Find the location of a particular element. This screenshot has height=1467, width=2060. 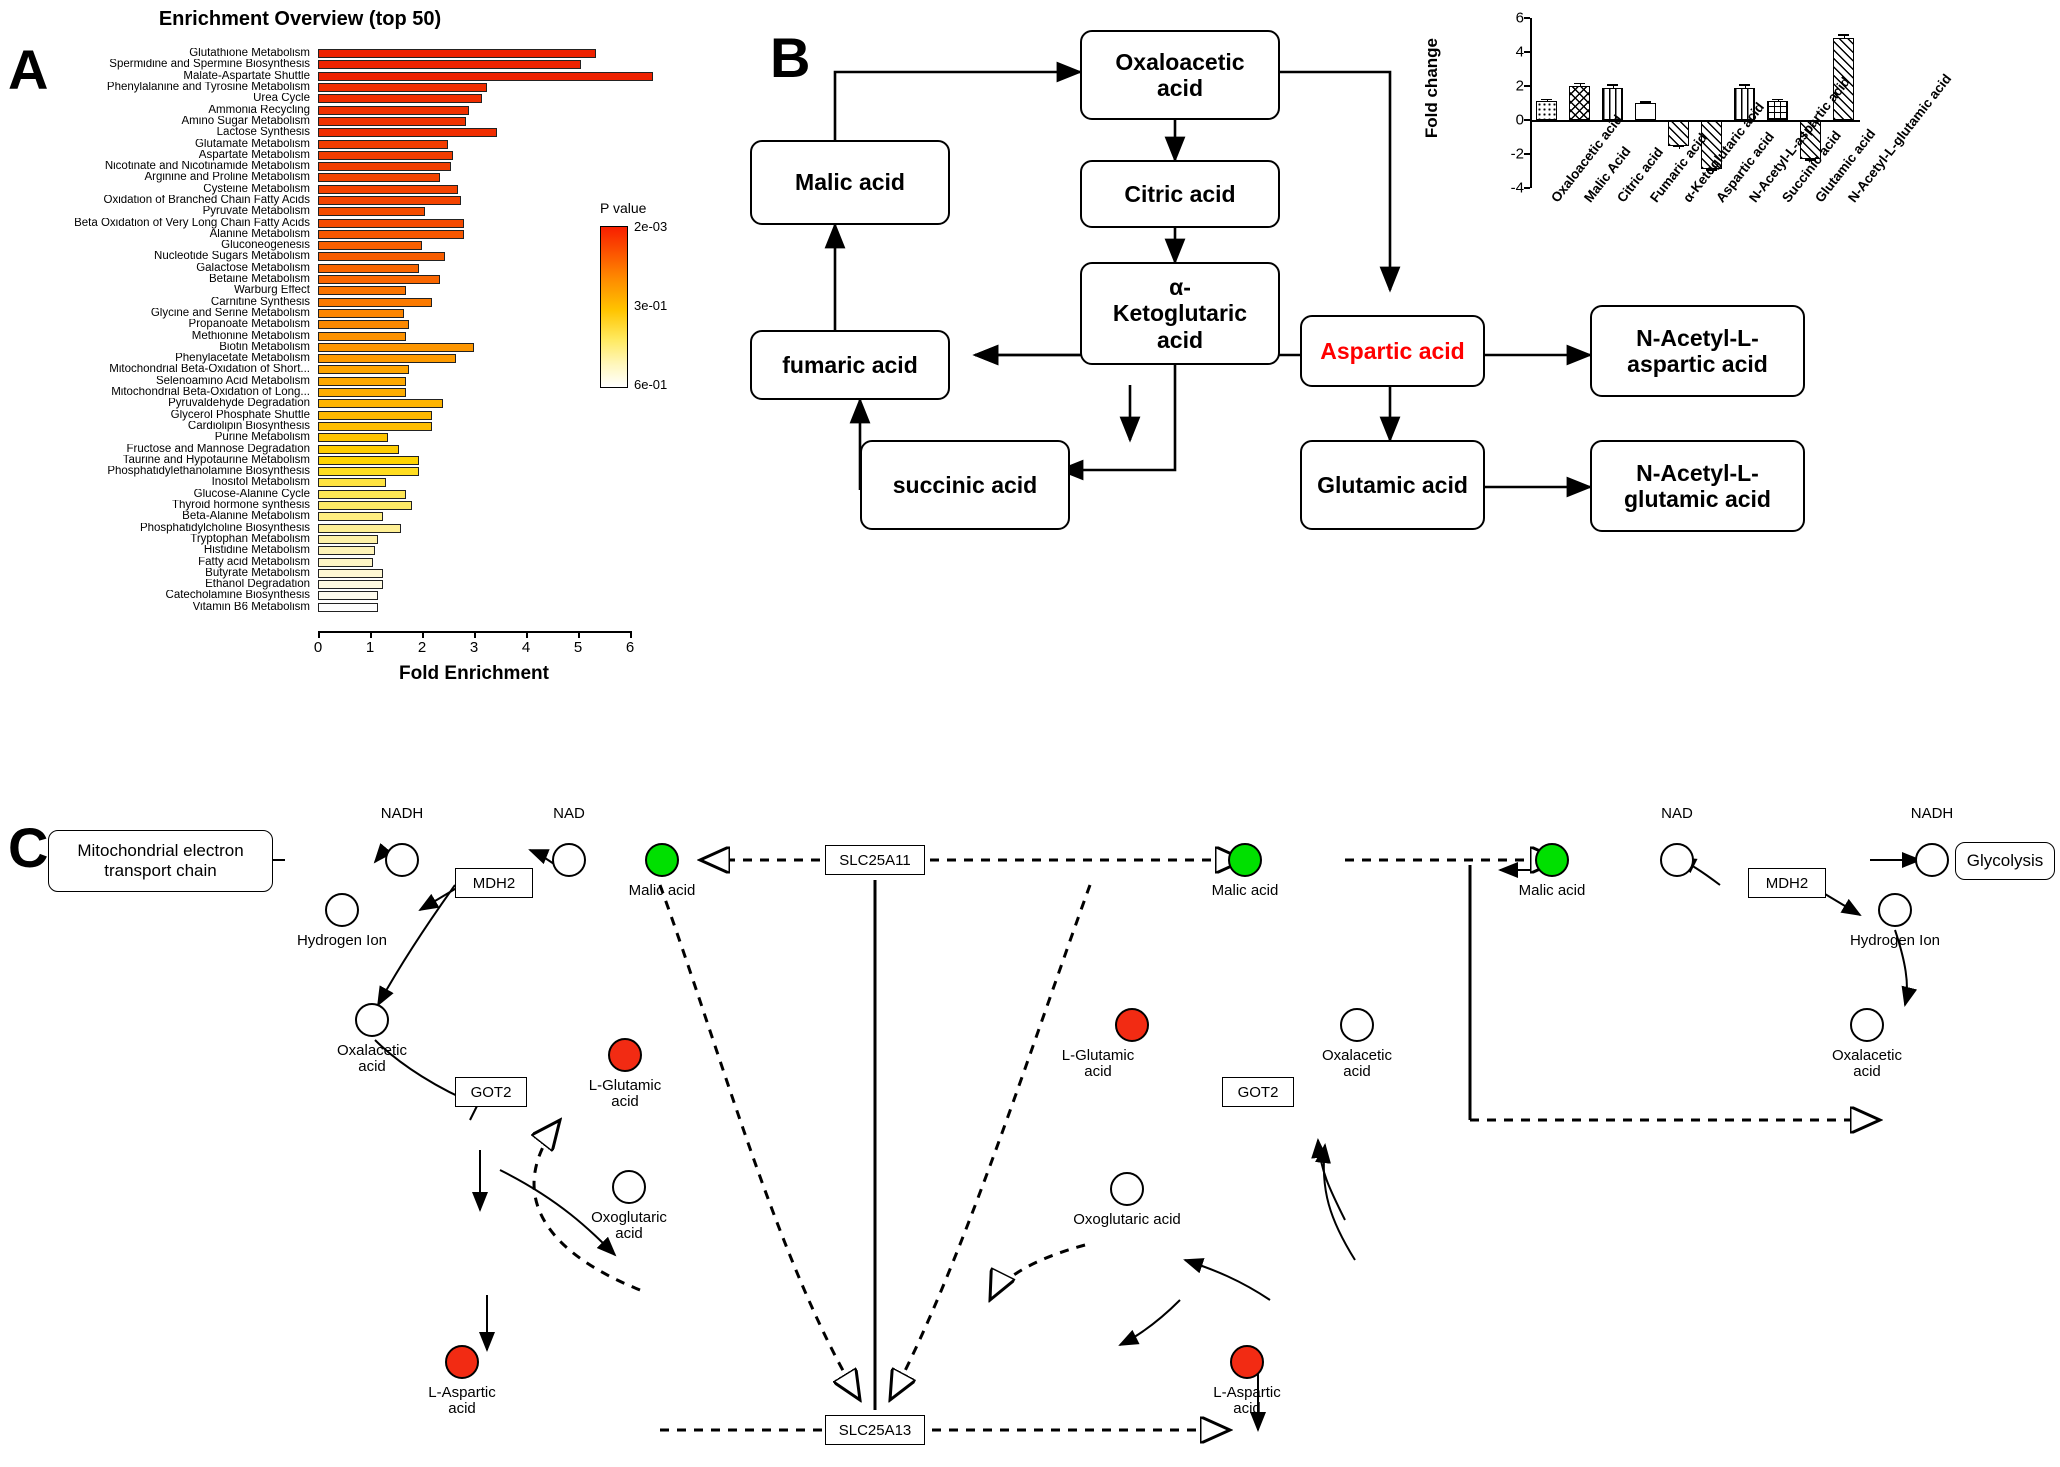

inset-y-axis-line is located at coordinates (1531, 103).